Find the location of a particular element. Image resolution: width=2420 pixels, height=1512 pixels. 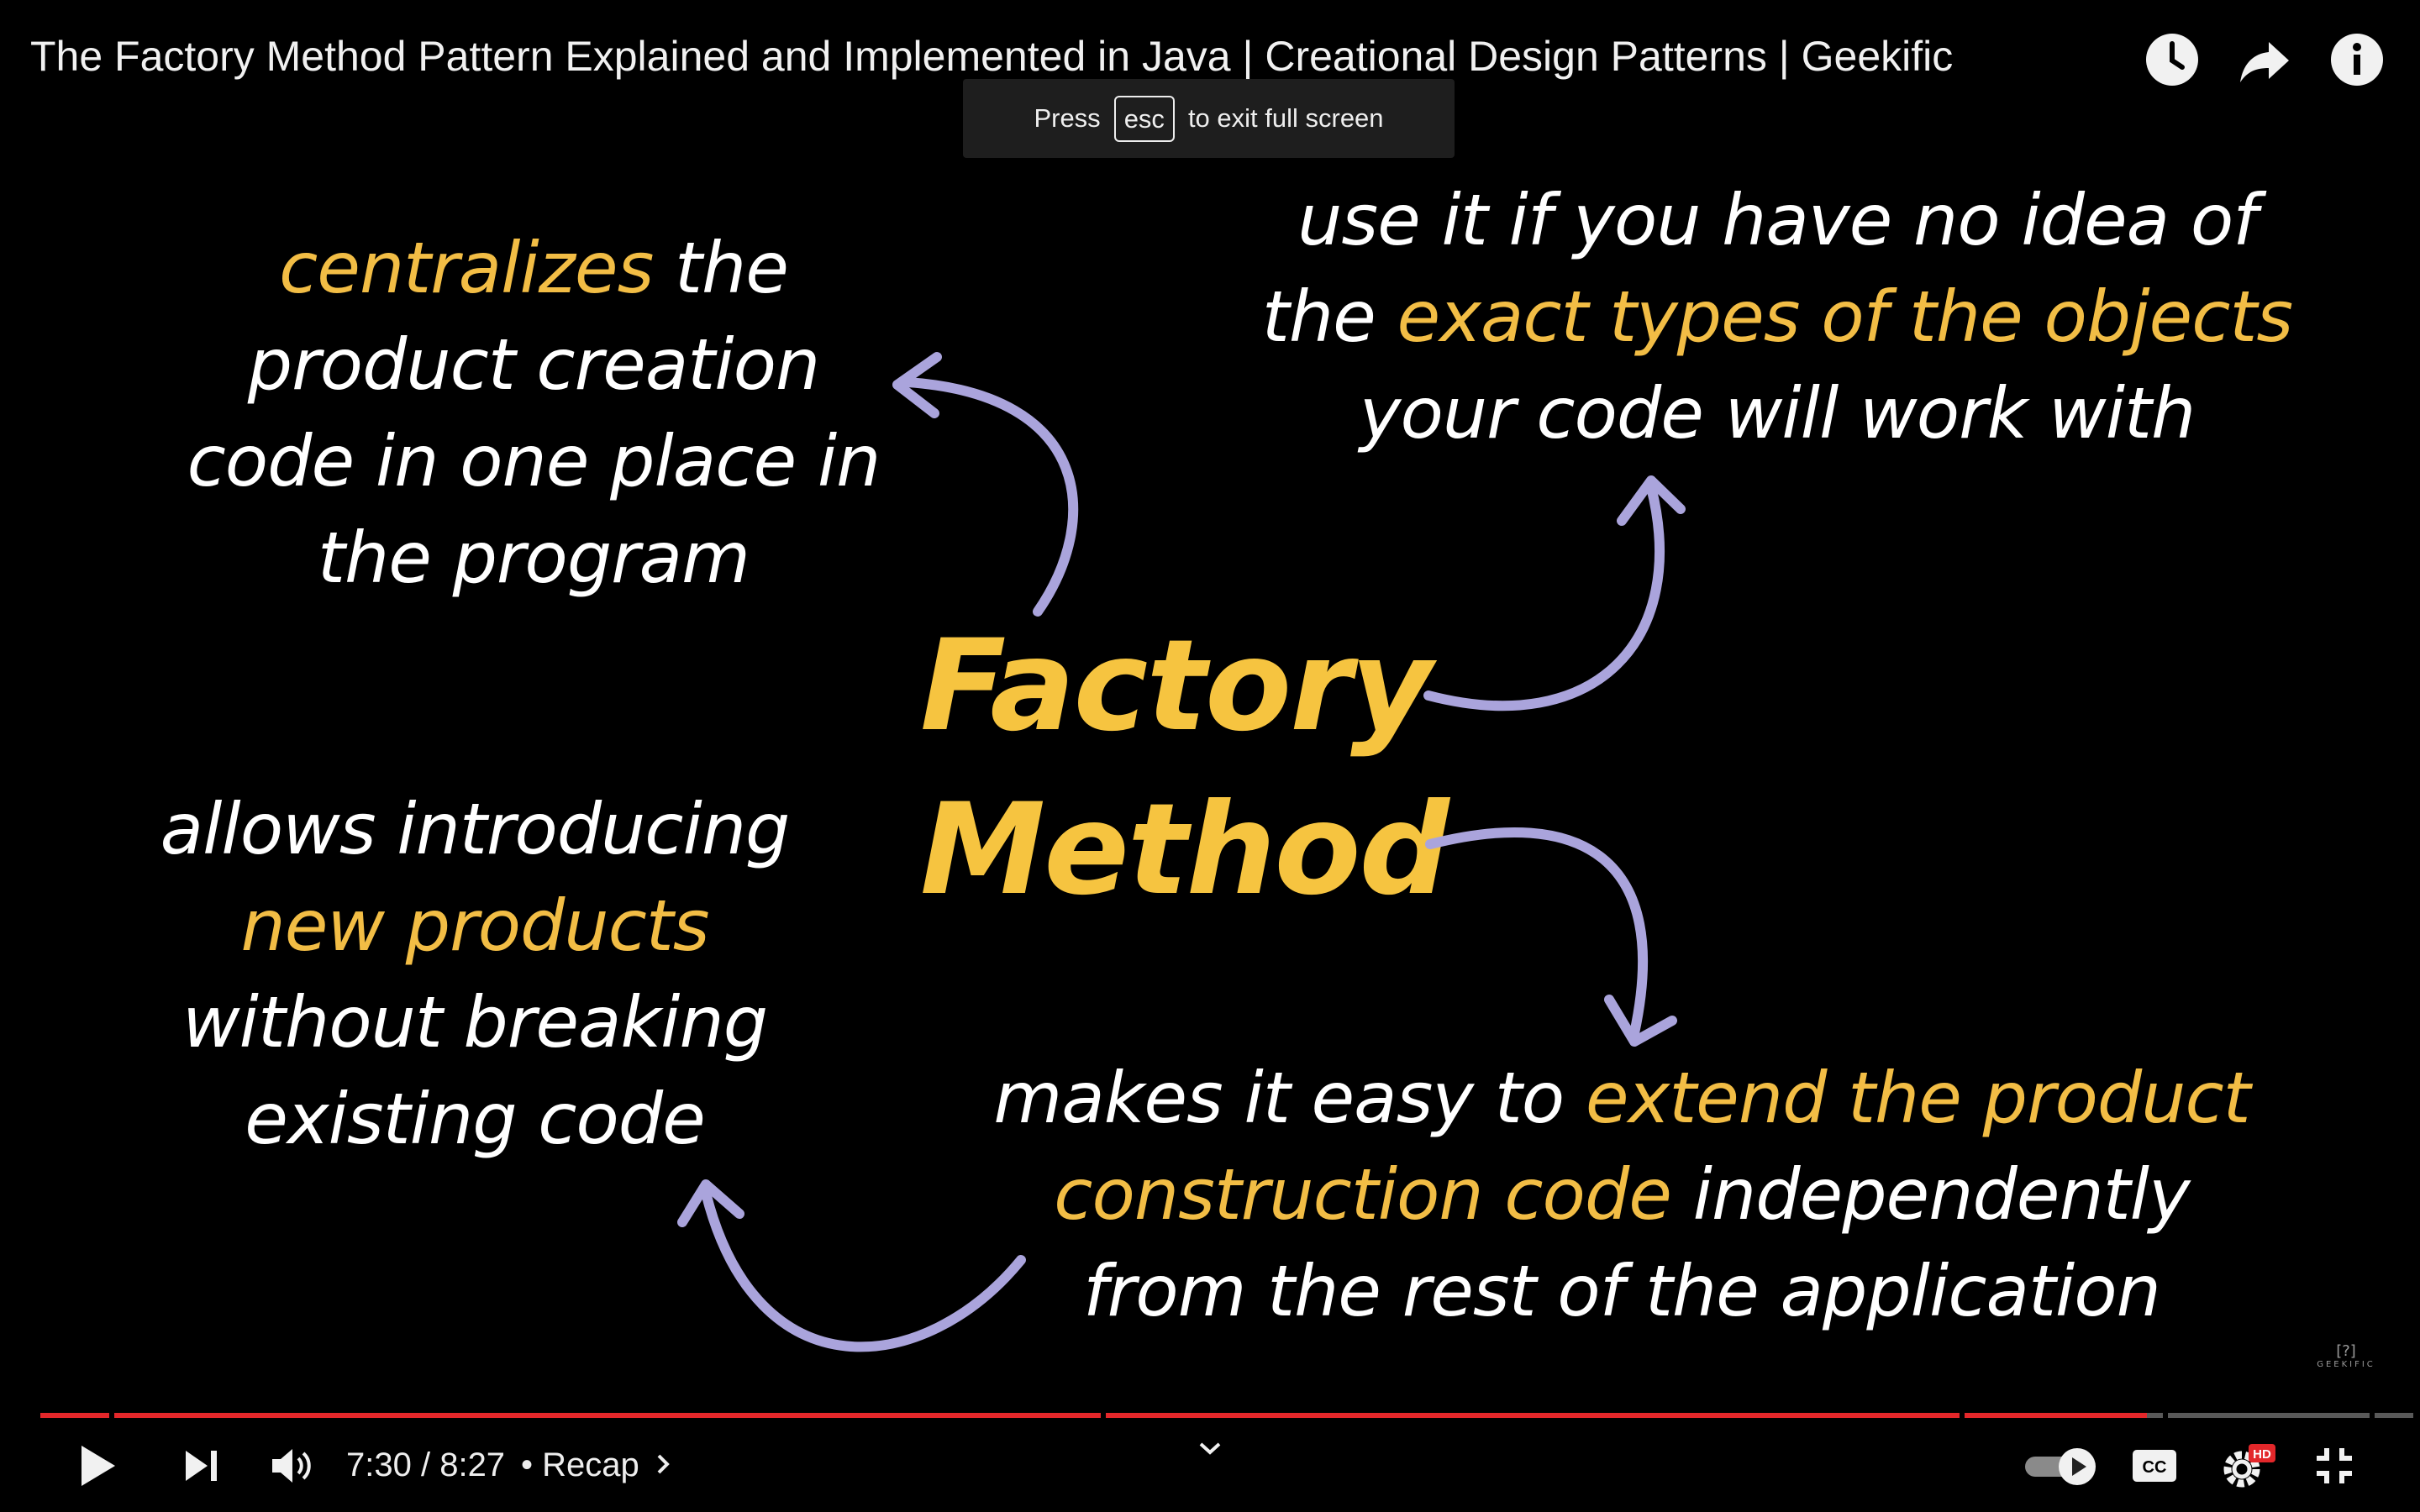

exit-fullscreen-button is located at coordinates (2334, 1465).